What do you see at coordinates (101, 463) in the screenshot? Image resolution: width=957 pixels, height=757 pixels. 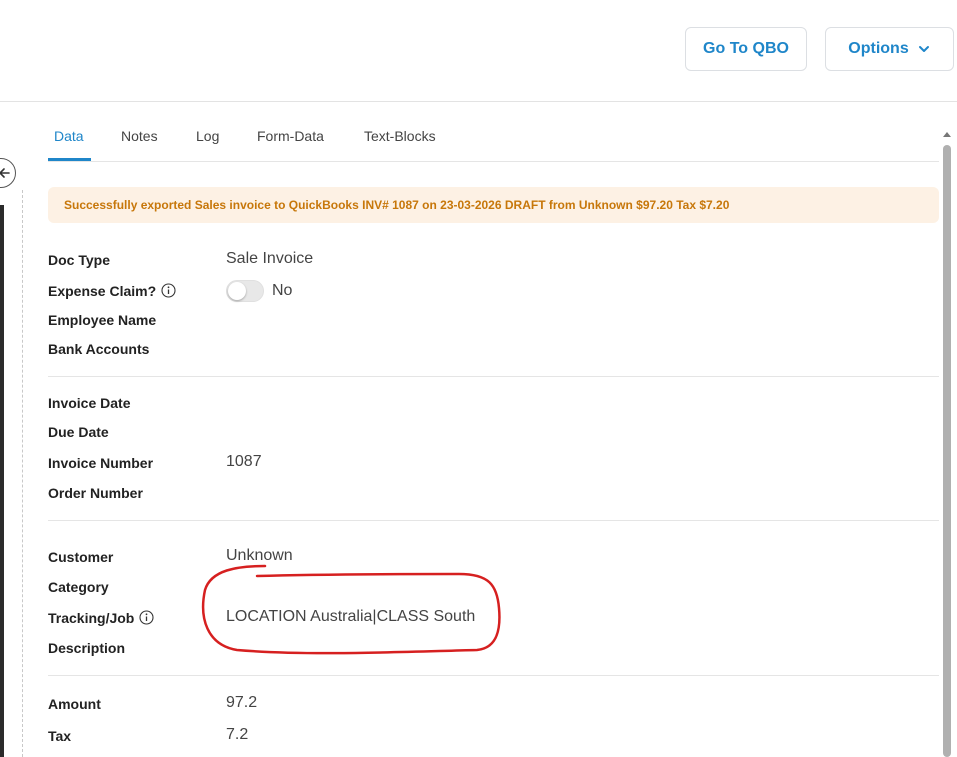 I see `invoice-number-label: Invoice Number` at bounding box center [101, 463].